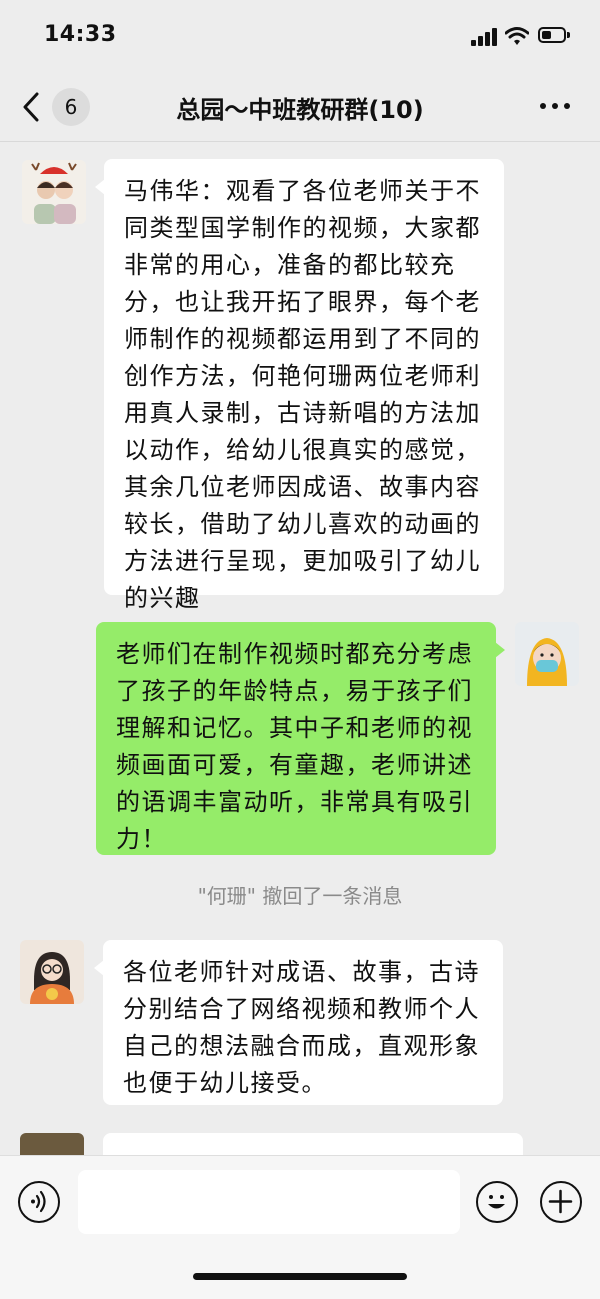 The width and height of the screenshot is (600, 1299). I want to click on emoji-button, so click(497, 1202).